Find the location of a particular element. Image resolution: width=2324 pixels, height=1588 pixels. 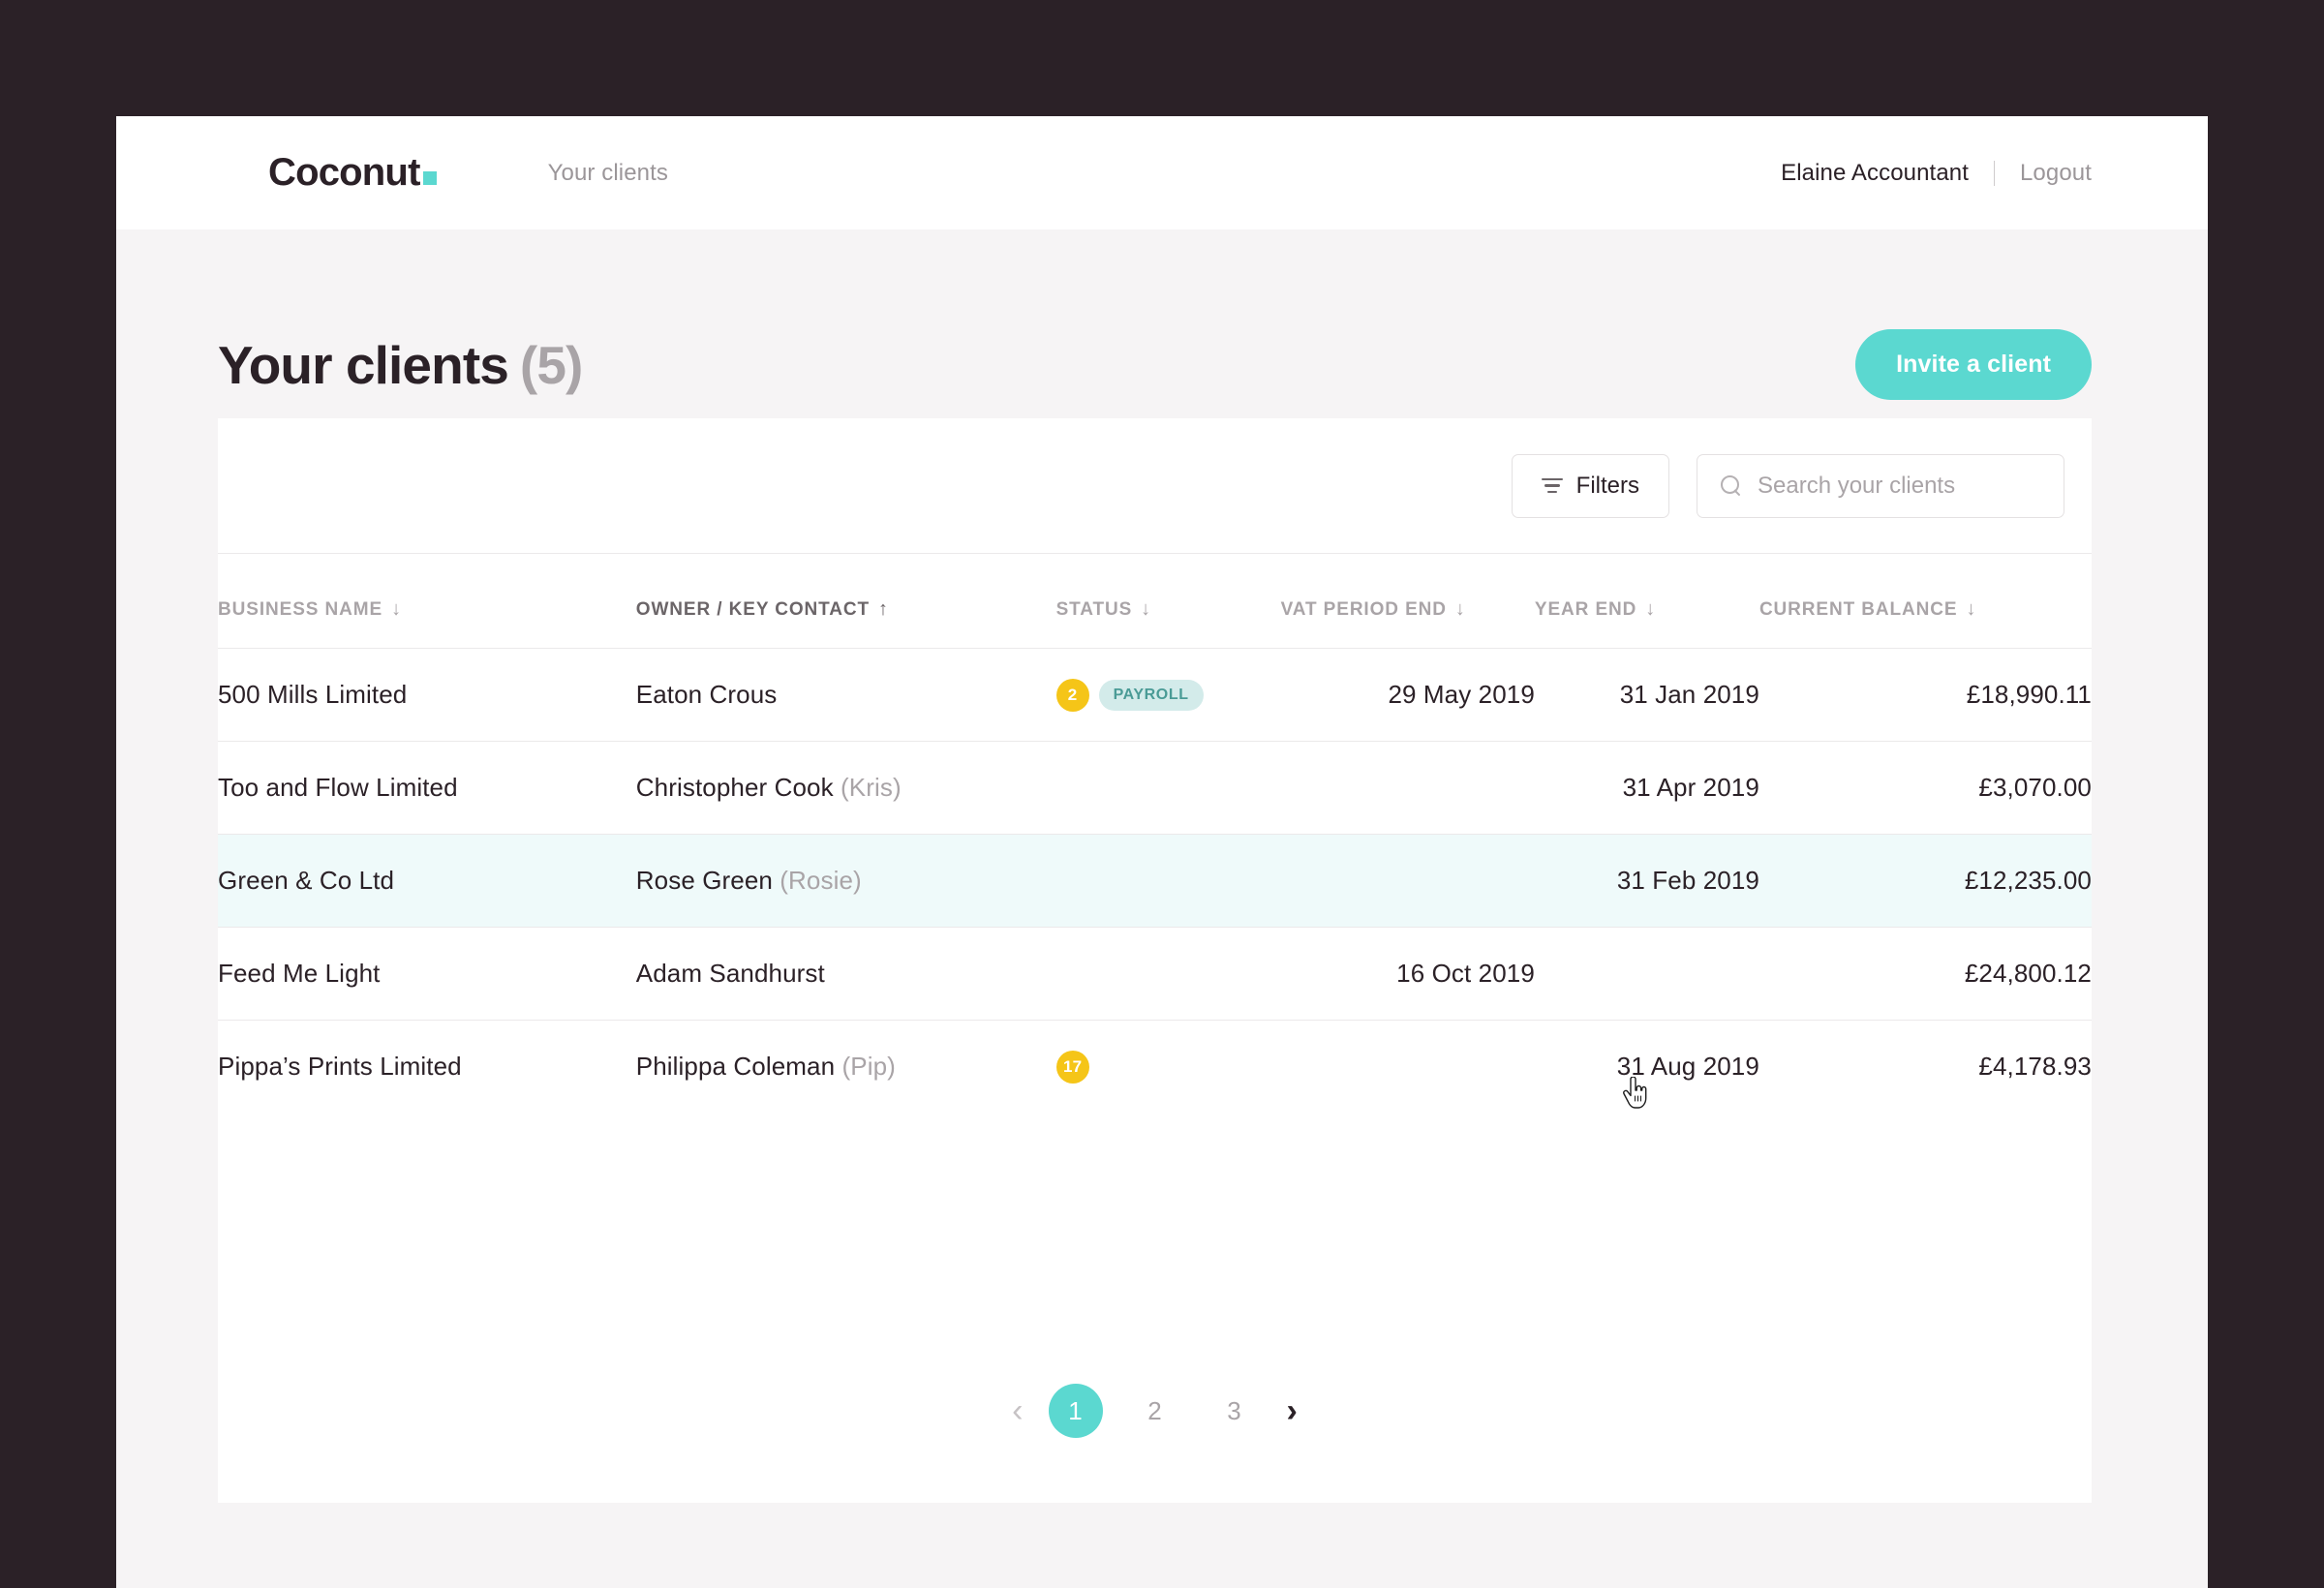

coconut-logo: Coconut is located at coordinates (353, 173).